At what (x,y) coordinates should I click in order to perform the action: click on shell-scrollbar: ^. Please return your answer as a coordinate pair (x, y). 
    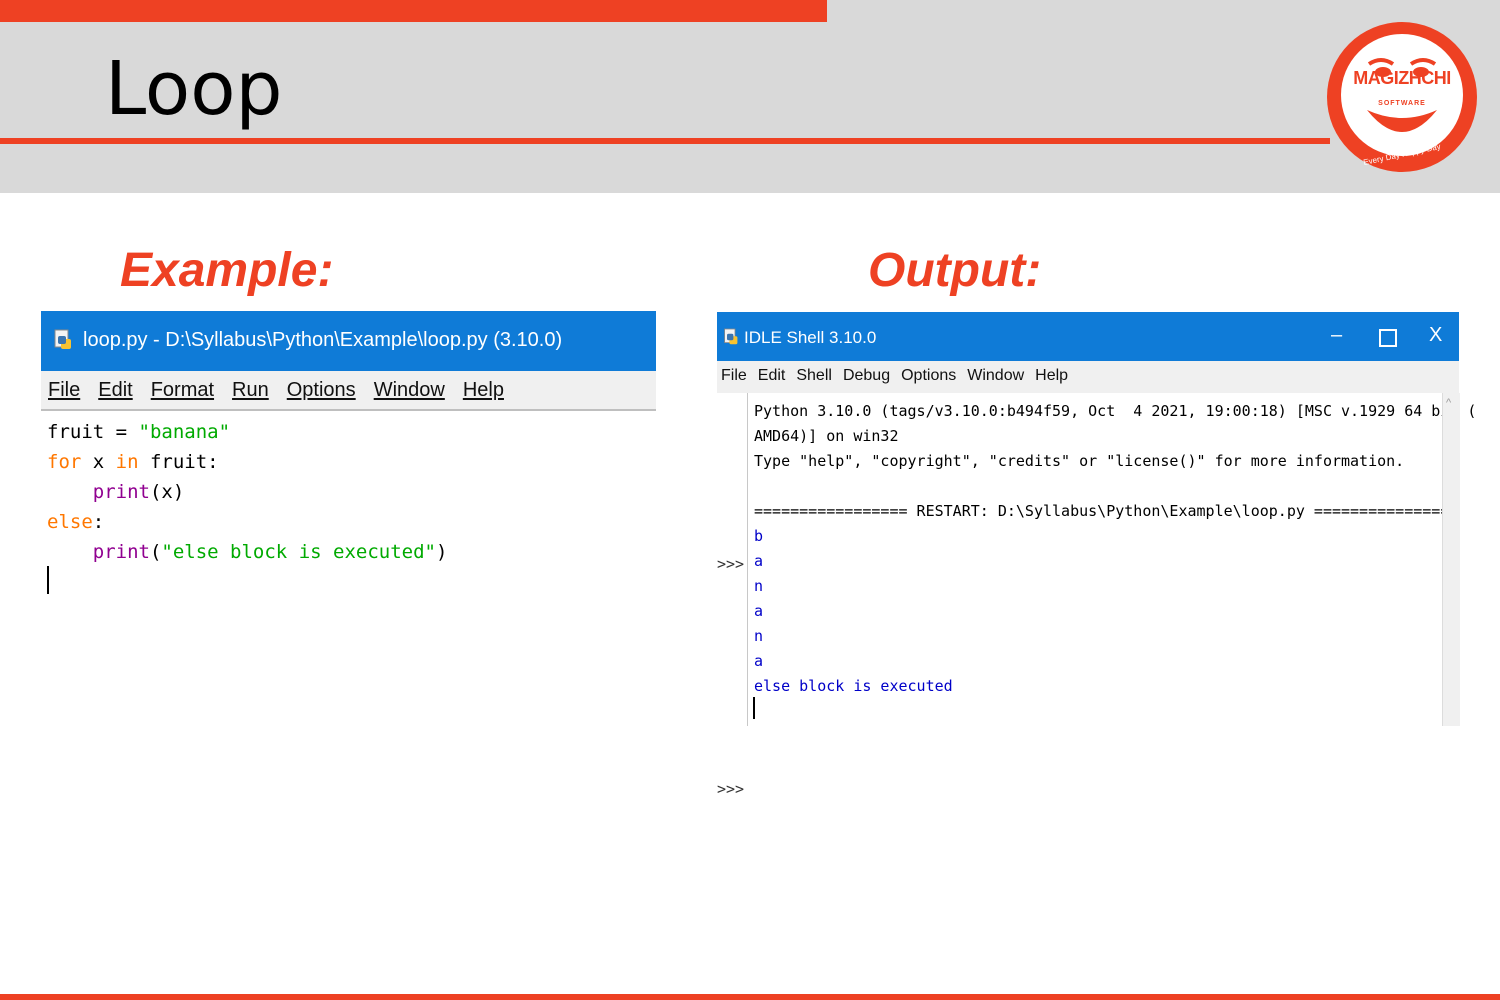
    Looking at the image, I should click on (1451, 559).